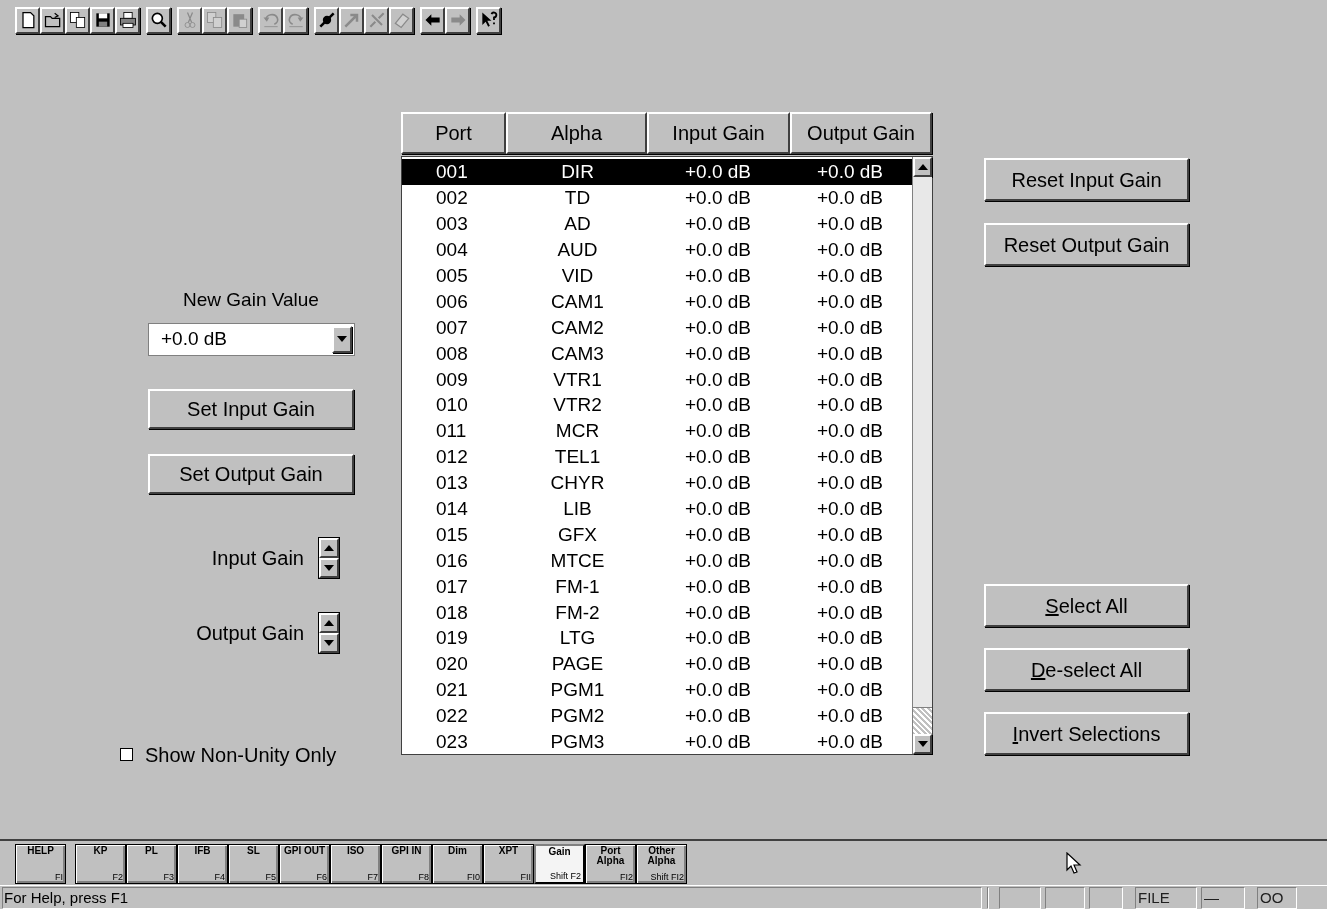 The width and height of the screenshot is (1327, 909). What do you see at coordinates (577, 379) in the screenshot?
I see `table-cell-text: VTR1` at bounding box center [577, 379].